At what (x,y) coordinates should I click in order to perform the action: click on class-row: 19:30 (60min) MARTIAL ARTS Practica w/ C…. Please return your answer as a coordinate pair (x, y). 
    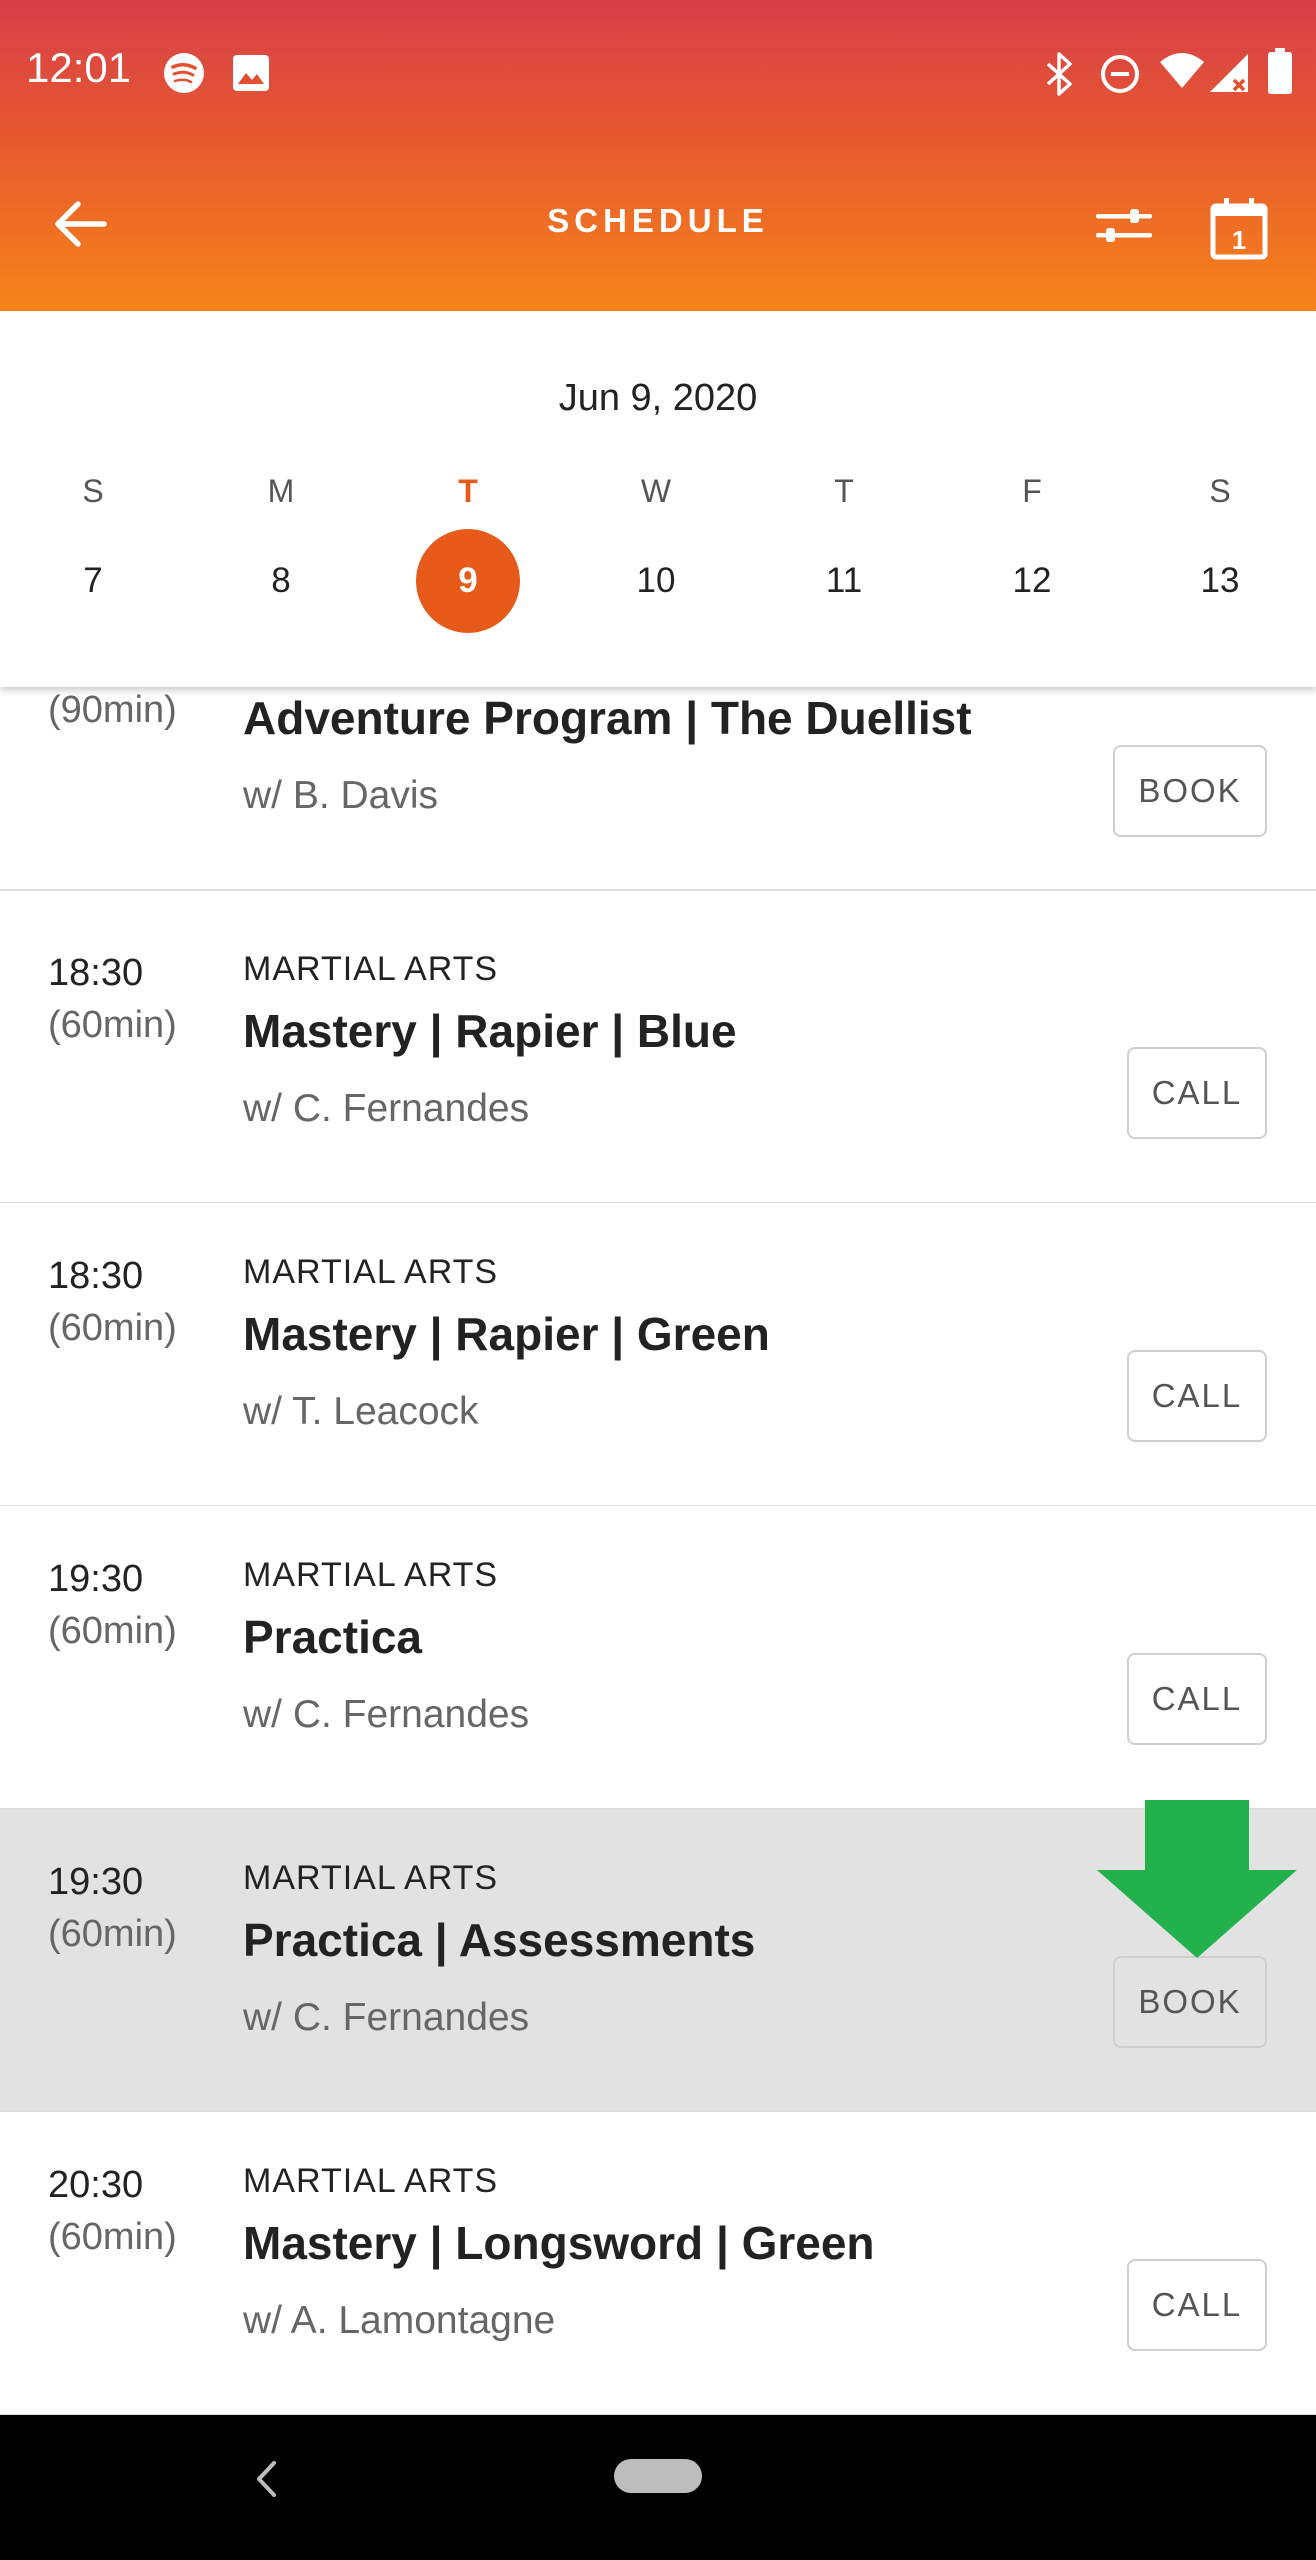
    Looking at the image, I should click on (658, 1658).